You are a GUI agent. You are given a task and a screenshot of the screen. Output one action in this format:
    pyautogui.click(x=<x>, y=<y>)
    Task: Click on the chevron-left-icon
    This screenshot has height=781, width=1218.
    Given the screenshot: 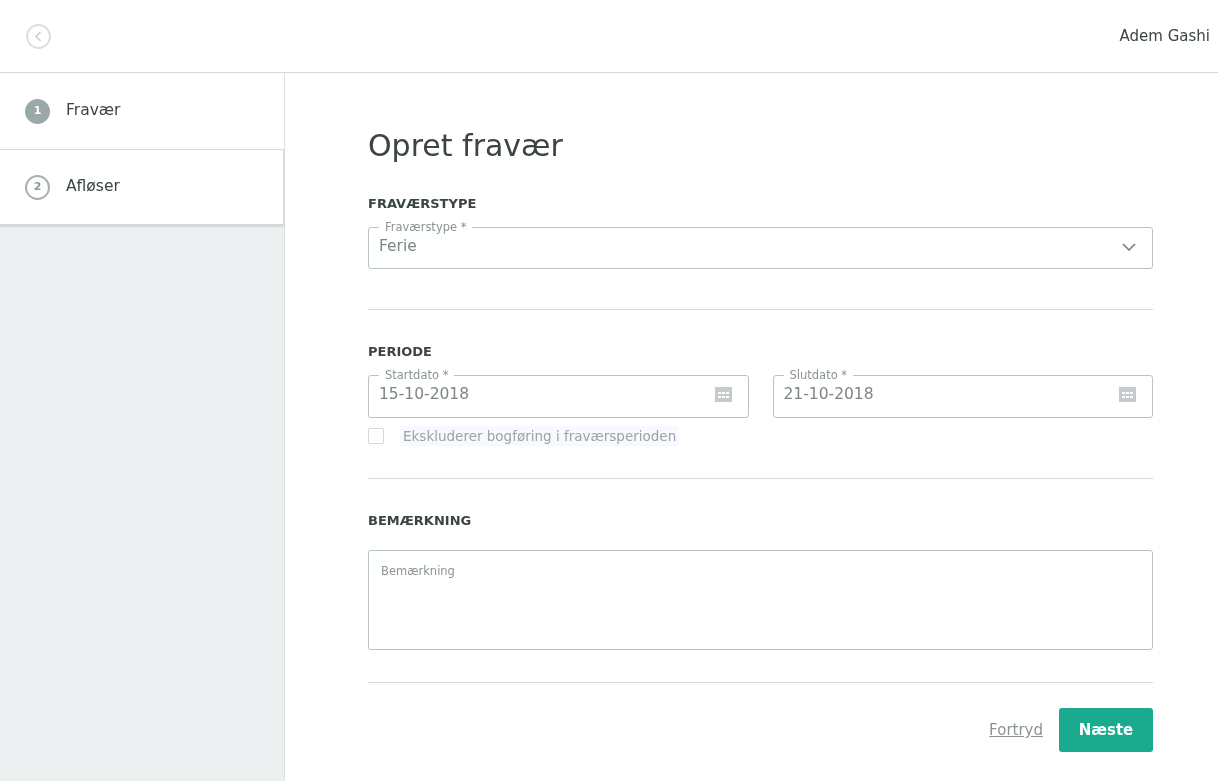 What is the action you would take?
    pyautogui.click(x=38, y=36)
    